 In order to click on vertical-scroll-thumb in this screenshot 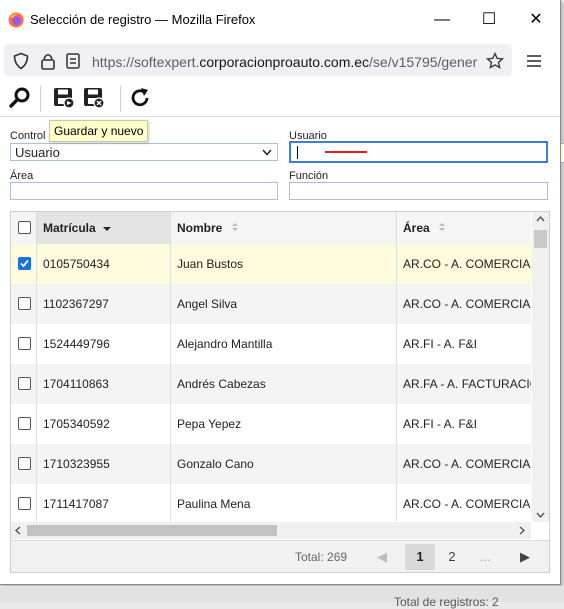, I will do `click(540, 239)`.